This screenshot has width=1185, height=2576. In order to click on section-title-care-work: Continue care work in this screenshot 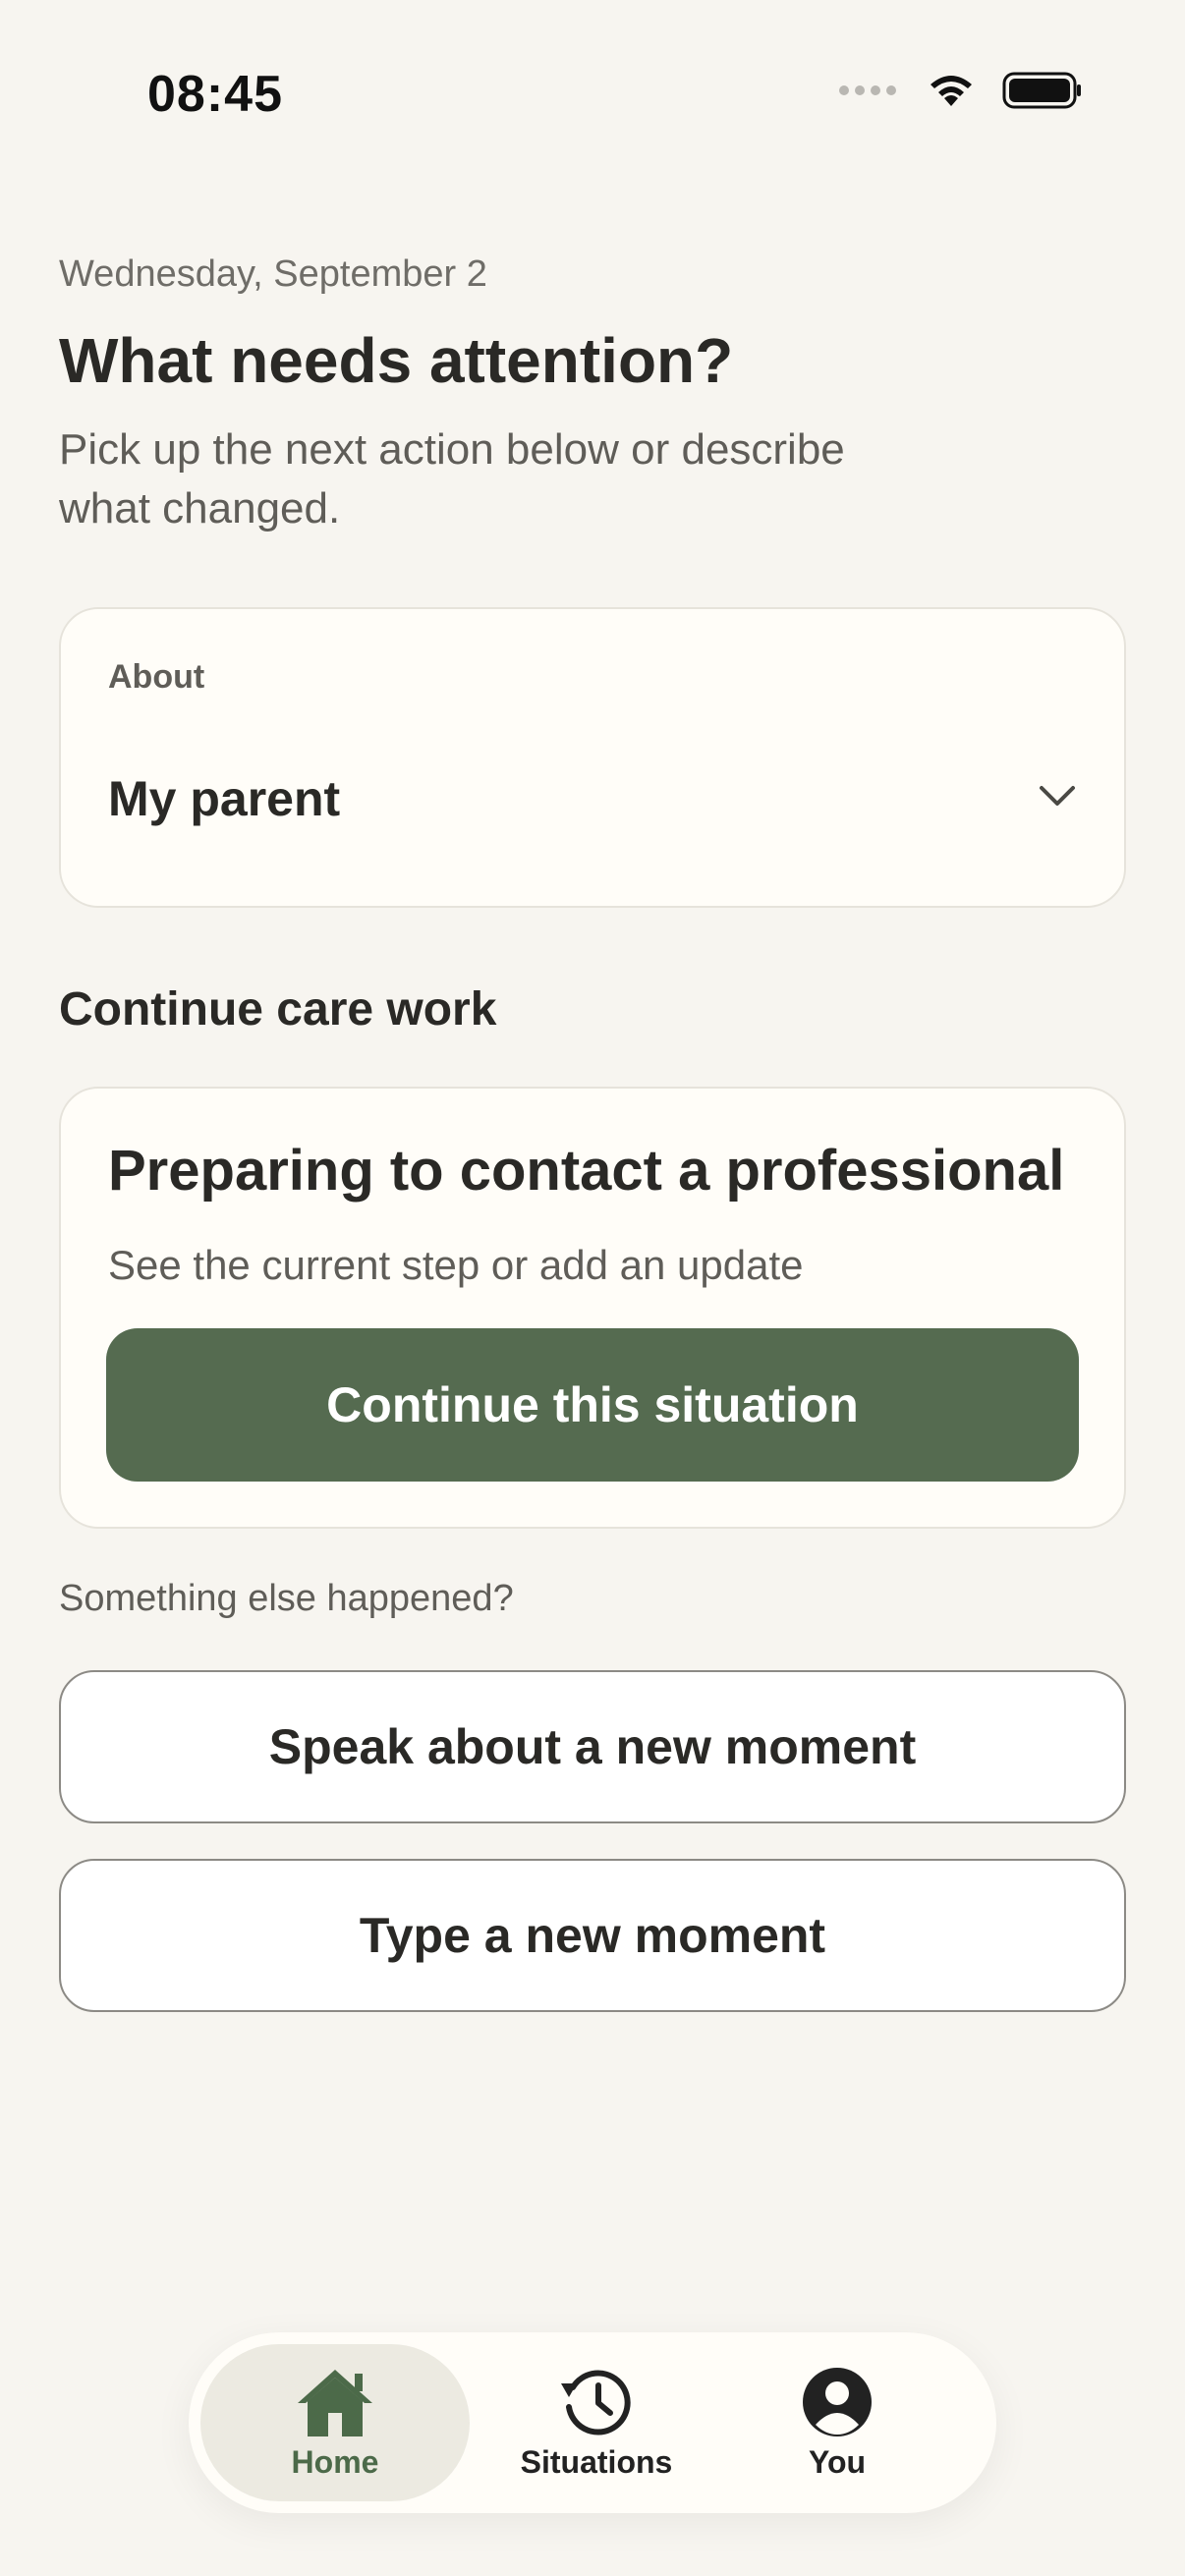, I will do `click(278, 1009)`.